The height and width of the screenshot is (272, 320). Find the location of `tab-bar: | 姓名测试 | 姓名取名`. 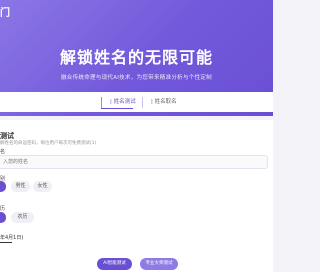

tab-bar: | 姓名测试 | 姓名取名 is located at coordinates (136, 102).